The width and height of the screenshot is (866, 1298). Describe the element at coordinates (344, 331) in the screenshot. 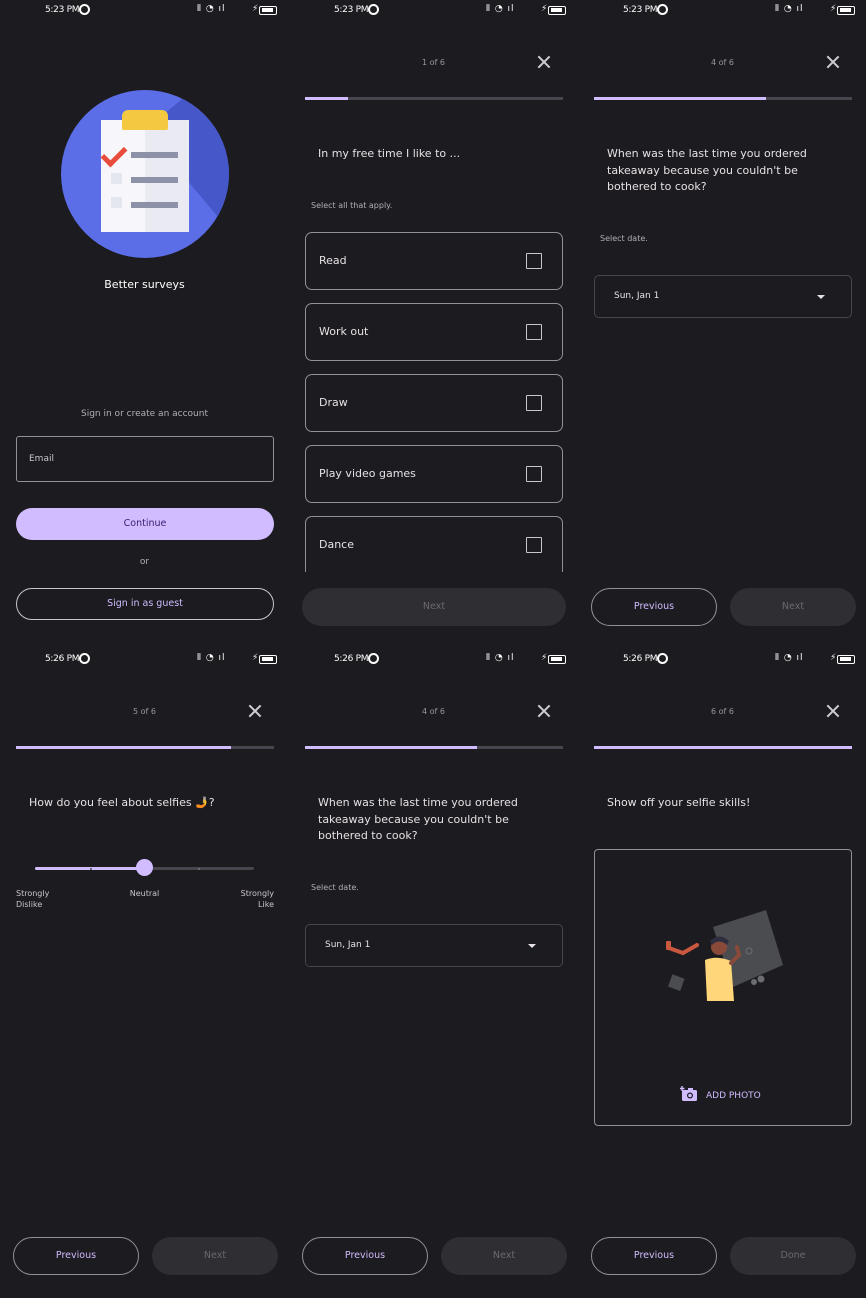

I see `option-label: Work out` at that location.